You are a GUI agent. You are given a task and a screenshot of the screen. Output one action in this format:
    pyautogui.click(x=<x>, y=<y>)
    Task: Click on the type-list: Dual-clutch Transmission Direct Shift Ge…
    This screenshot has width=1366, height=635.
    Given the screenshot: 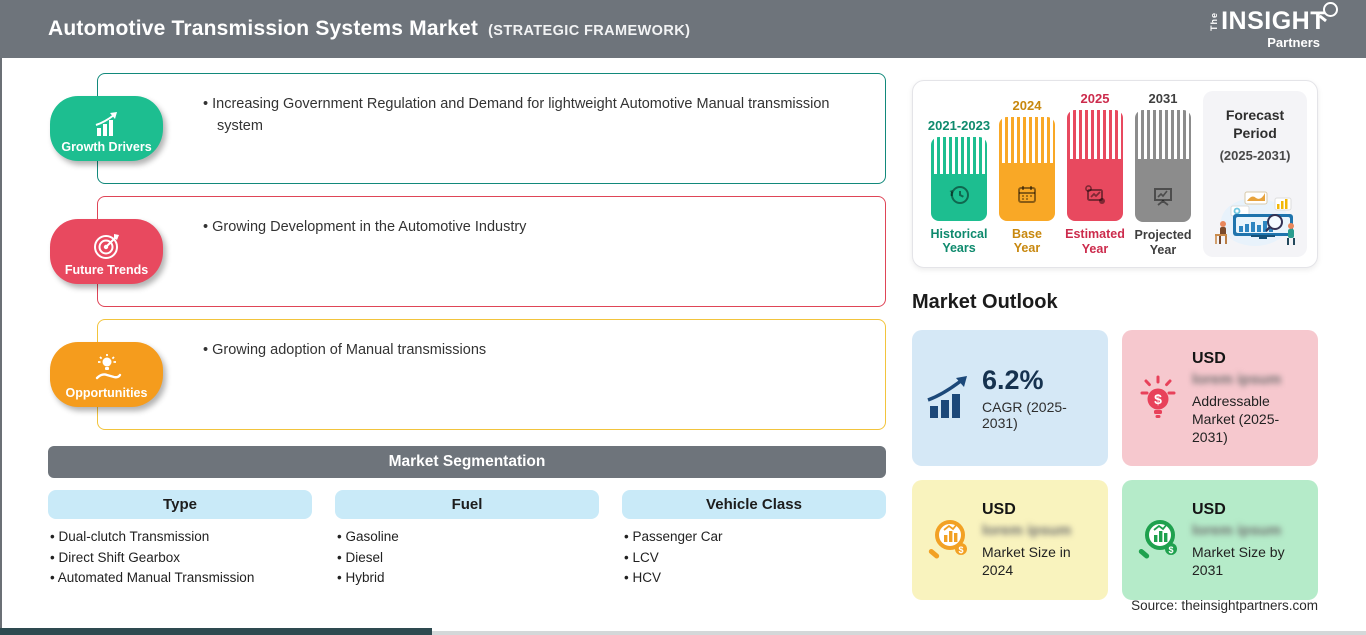 What is the action you would take?
    pyautogui.click(x=180, y=558)
    